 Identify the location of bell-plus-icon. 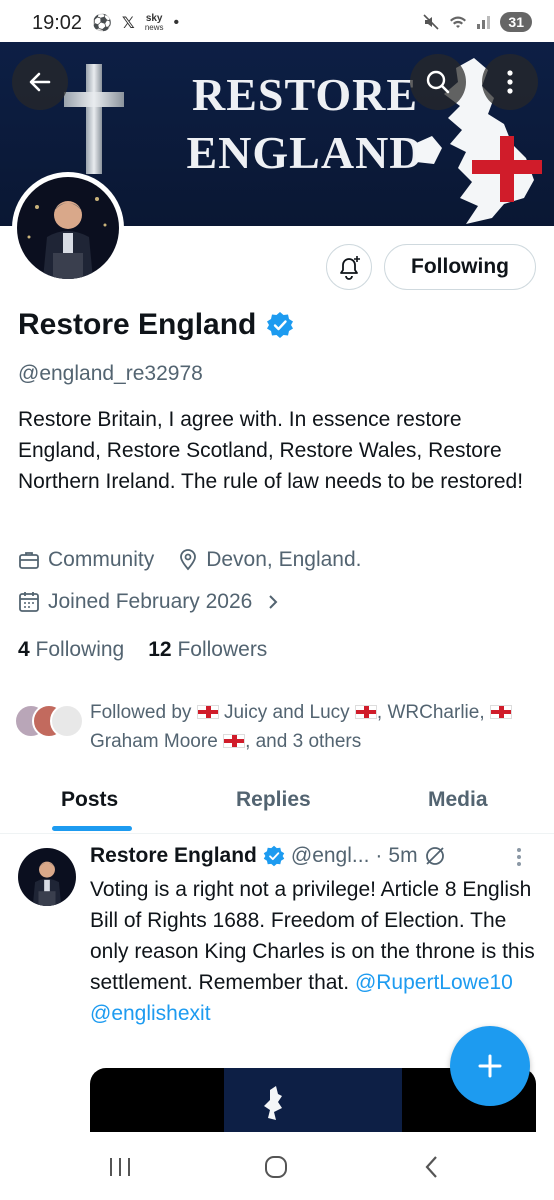
(350, 268).